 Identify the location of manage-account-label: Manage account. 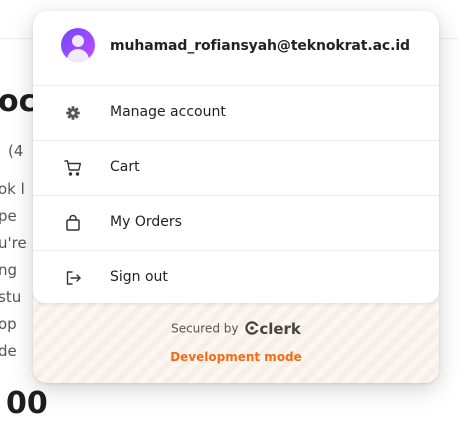
(168, 112).